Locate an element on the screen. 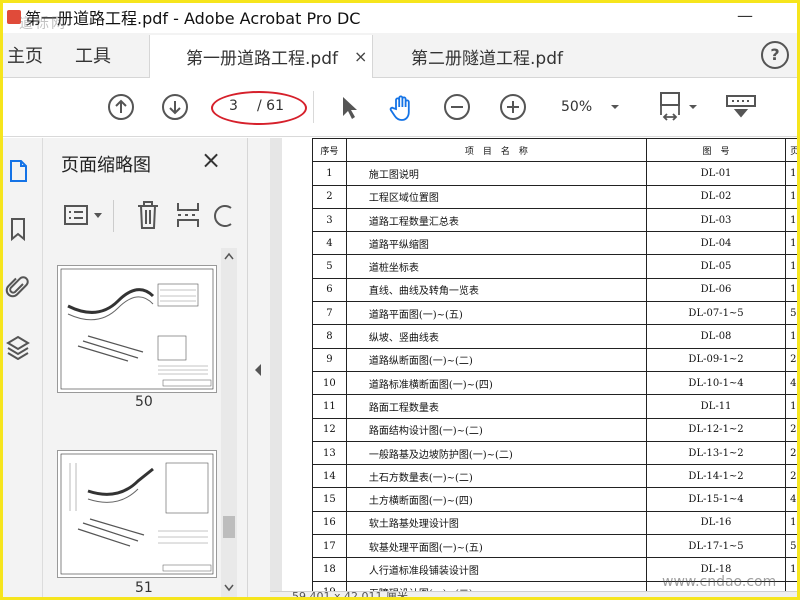 The image size is (800, 600). header-cell: 图 号 is located at coordinates (716, 150).